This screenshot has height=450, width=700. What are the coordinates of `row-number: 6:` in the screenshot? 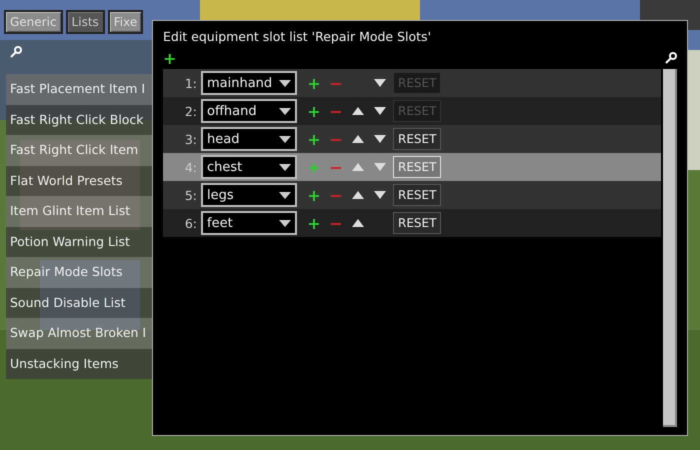 It's located at (190, 223).